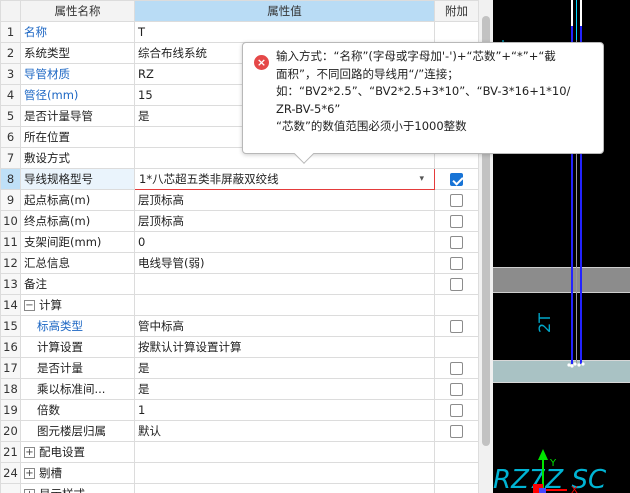 The image size is (630, 493). I want to click on property-row: 17 是否计量 是, so click(239, 368).